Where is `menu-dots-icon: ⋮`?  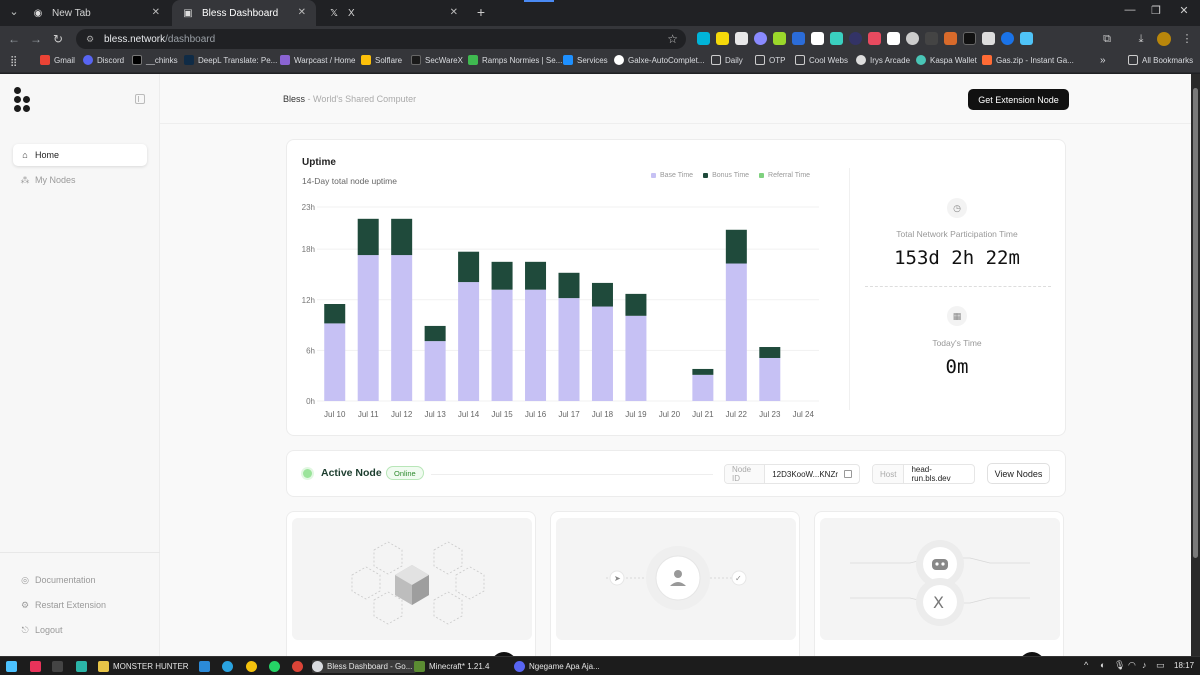
menu-dots-icon: ⋮ is located at coordinates (1187, 39).